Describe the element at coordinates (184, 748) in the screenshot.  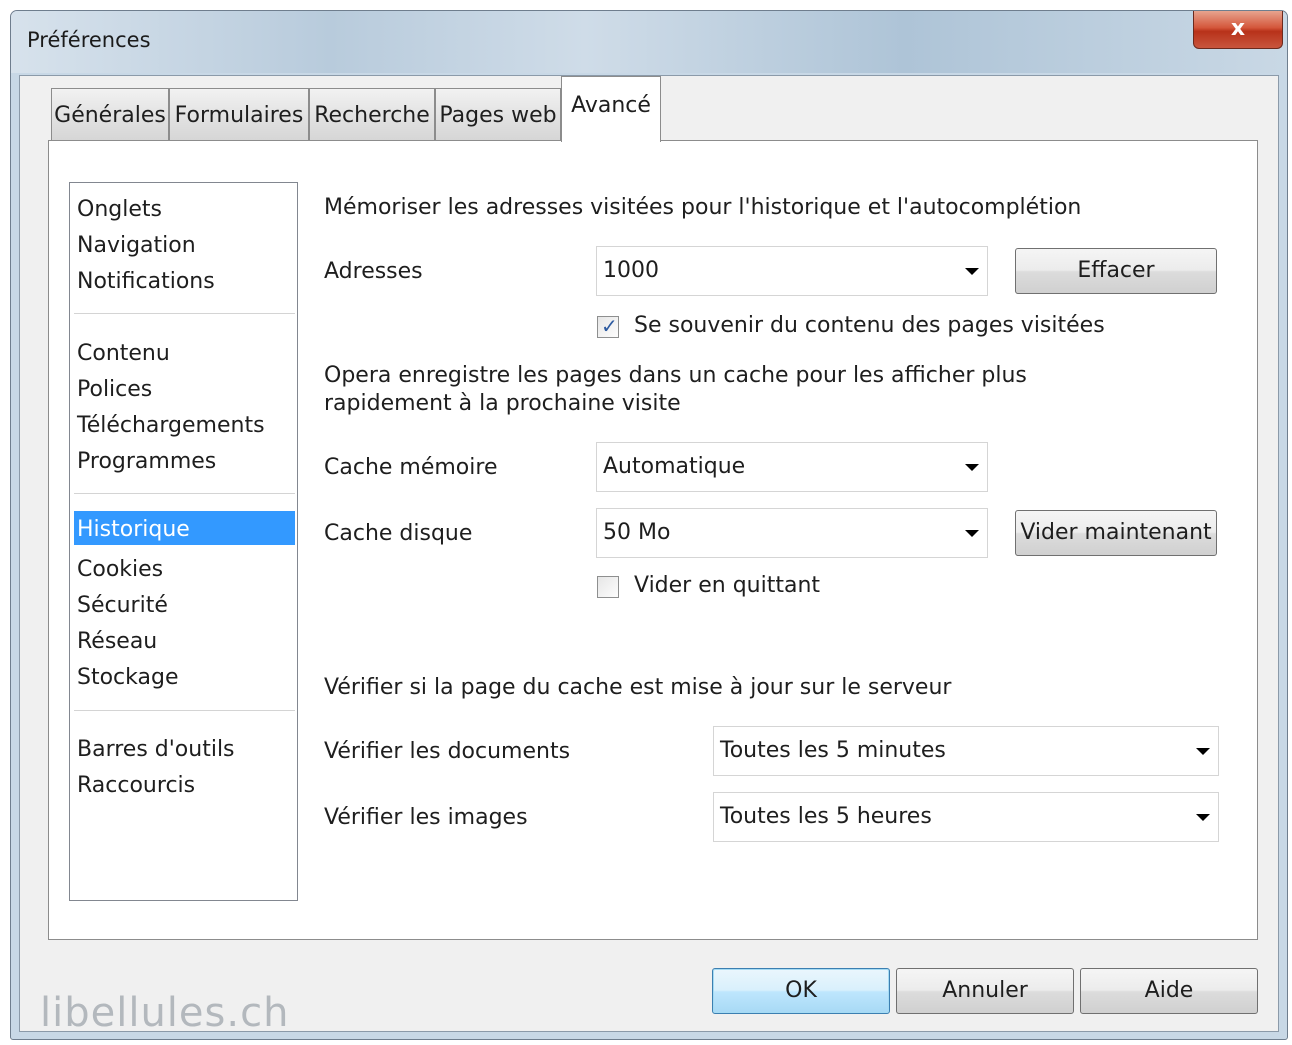
I see `sidebar-item-barres-outils: Barres d'outils` at that location.